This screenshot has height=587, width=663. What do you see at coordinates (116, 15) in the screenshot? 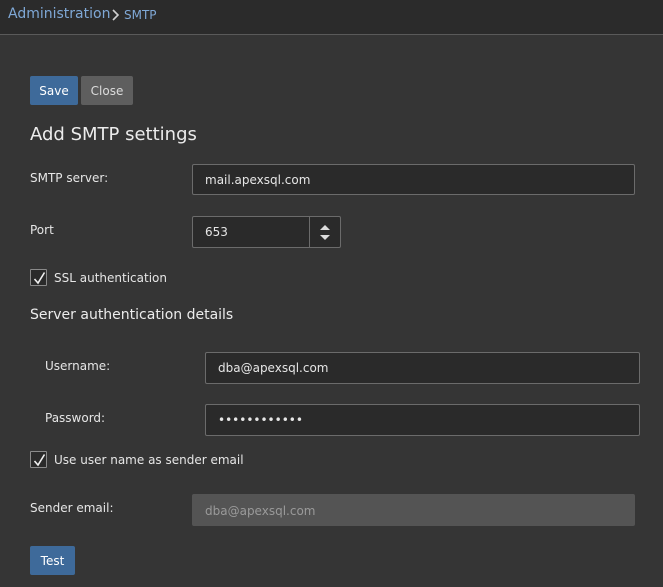
I see `chevron-right-icon` at bounding box center [116, 15].